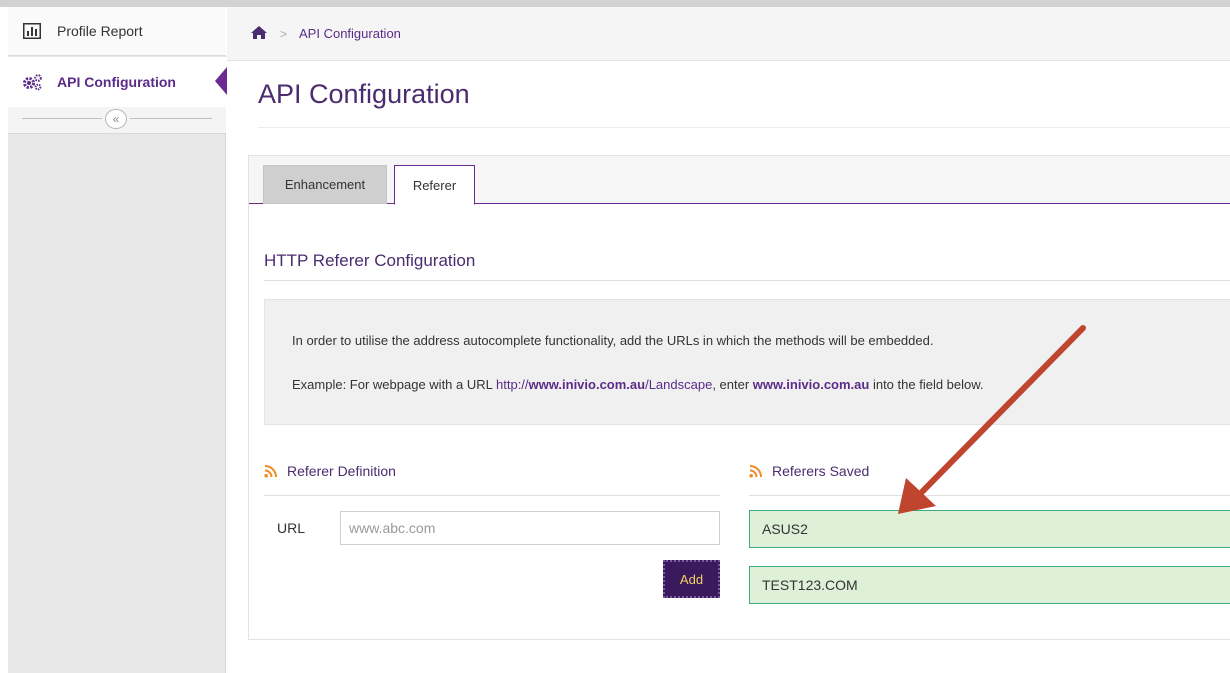 This screenshot has width=1230, height=673. I want to click on page-title: API Configuration, so click(364, 94).